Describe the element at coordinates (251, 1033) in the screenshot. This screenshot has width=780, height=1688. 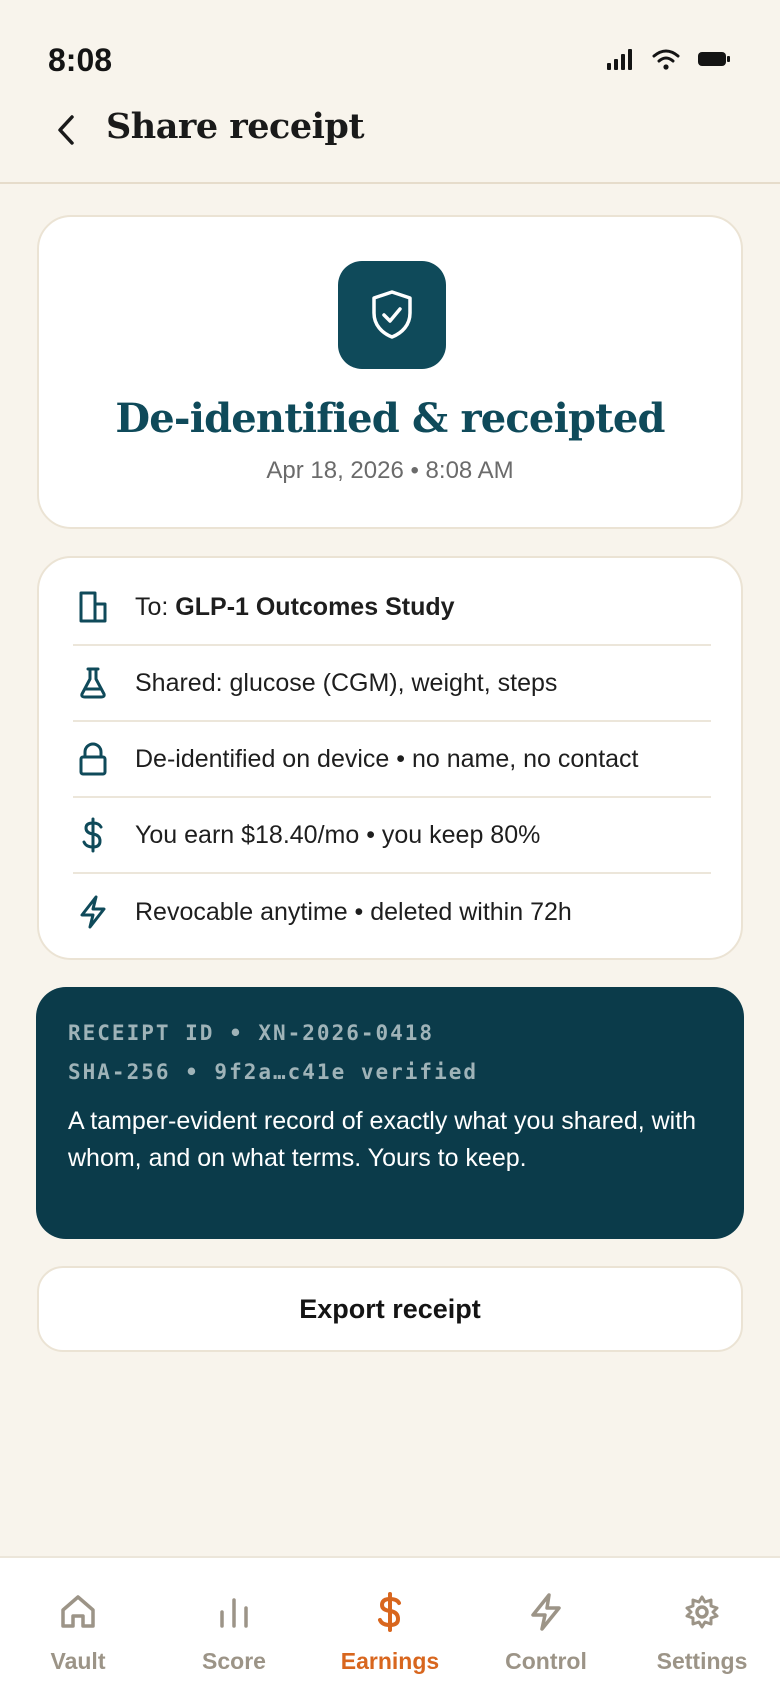
I see `receipt-id: RECEIPT ID • XN-2026-0418` at that location.